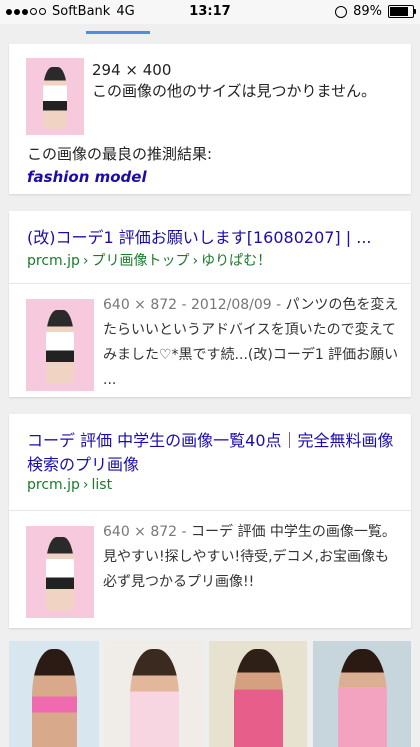 The width and height of the screenshot is (420, 747). I want to click on result-meta: 640 × 872 -, so click(147, 532).